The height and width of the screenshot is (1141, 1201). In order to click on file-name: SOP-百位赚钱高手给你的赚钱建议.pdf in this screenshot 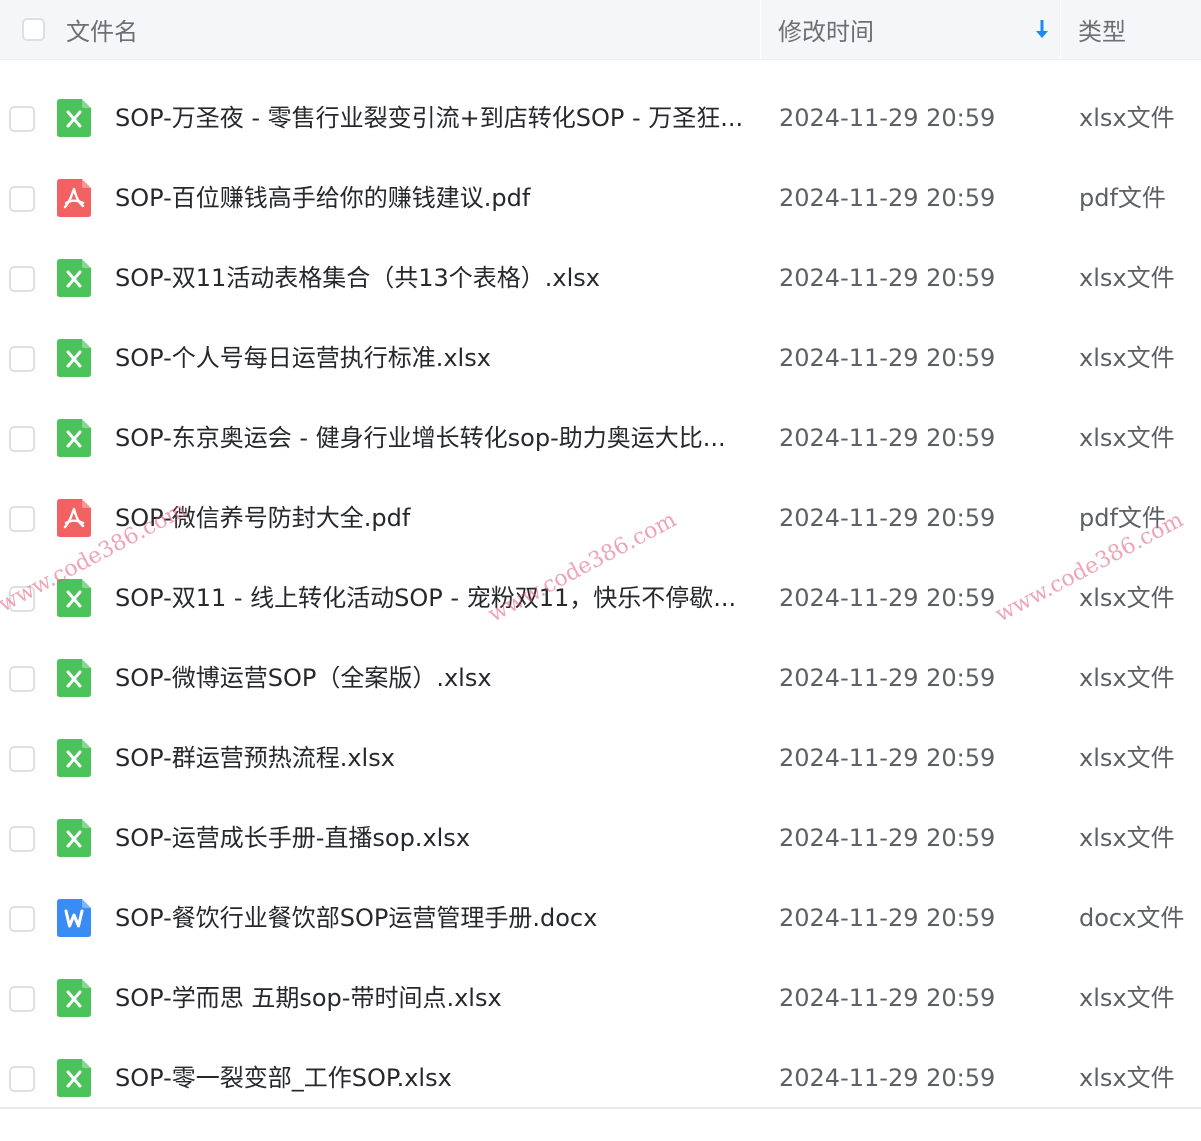, I will do `click(431, 198)`.